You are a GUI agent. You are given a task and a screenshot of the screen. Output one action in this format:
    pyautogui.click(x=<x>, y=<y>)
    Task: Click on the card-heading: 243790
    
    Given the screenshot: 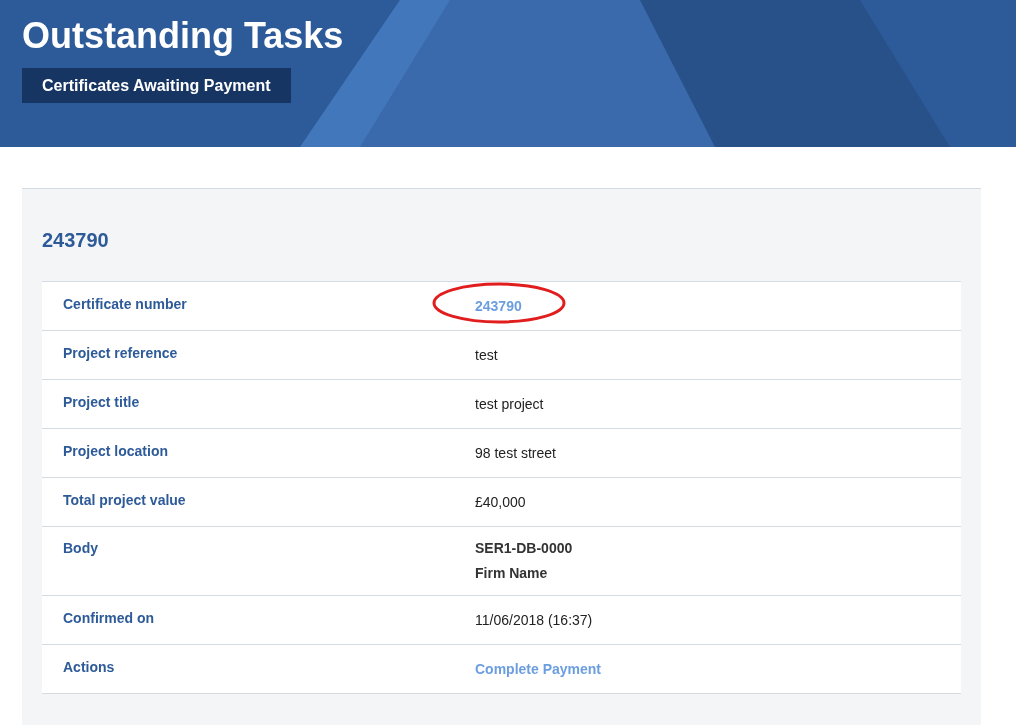 What is the action you would take?
    pyautogui.click(x=76, y=240)
    